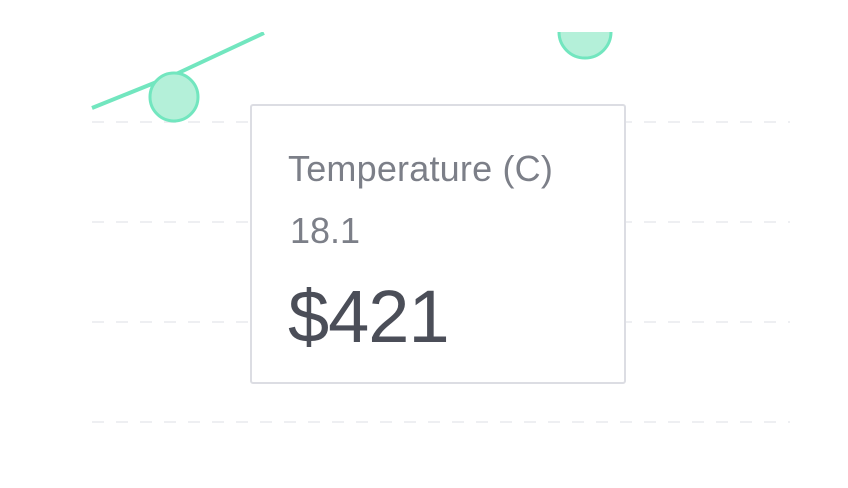 This screenshot has height=488, width=848. I want to click on tooltip-y-value: $421, so click(369, 316).